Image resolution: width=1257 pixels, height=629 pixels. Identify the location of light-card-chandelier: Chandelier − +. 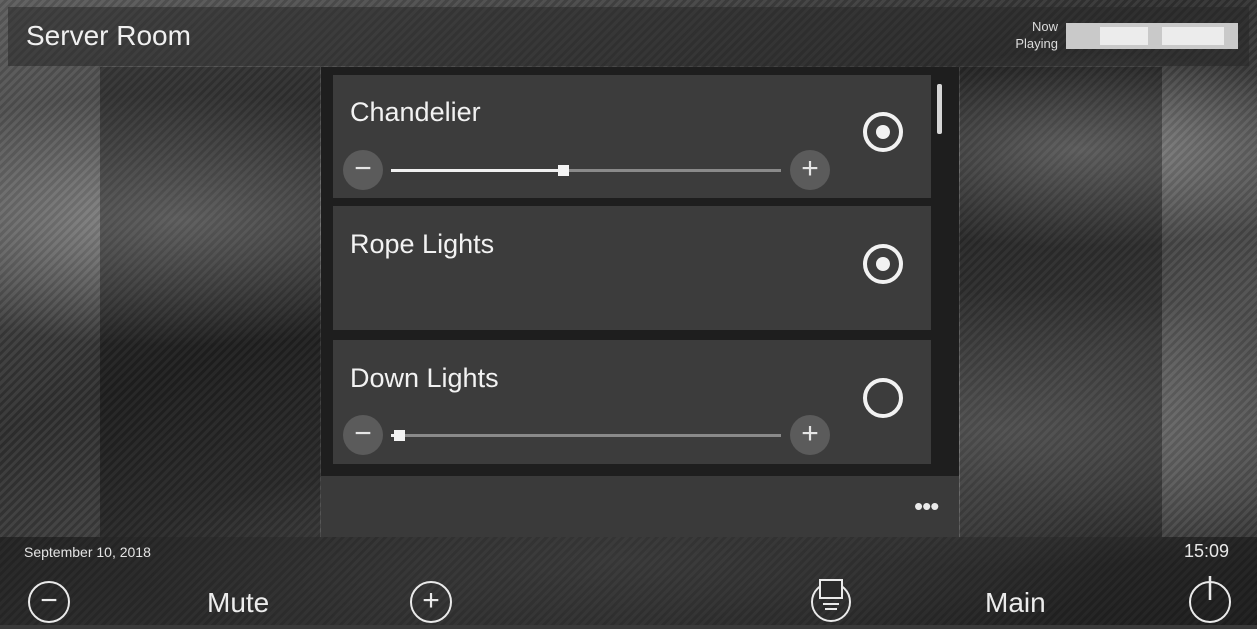
(632, 136).